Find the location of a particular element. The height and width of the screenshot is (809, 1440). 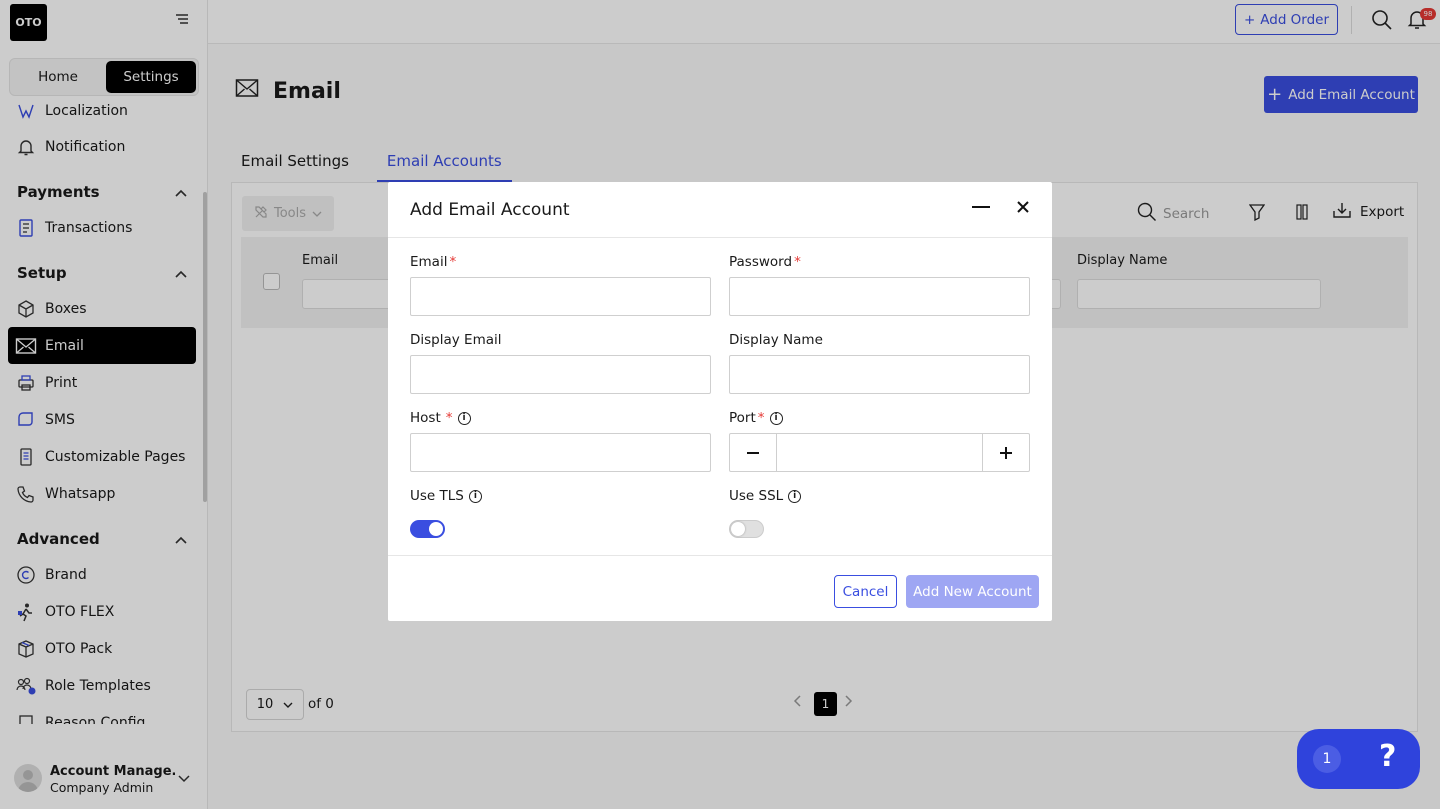

port-stepper is located at coordinates (879, 452).